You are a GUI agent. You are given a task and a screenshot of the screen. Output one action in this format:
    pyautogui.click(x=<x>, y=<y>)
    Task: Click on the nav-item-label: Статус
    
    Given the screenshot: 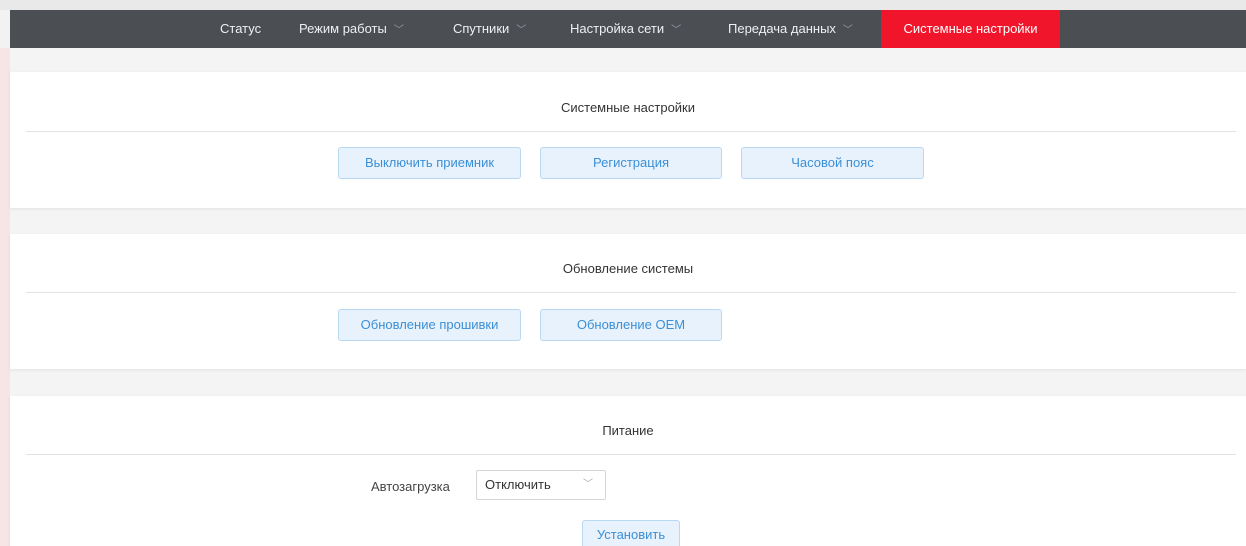 What is the action you would take?
    pyautogui.click(x=241, y=28)
    